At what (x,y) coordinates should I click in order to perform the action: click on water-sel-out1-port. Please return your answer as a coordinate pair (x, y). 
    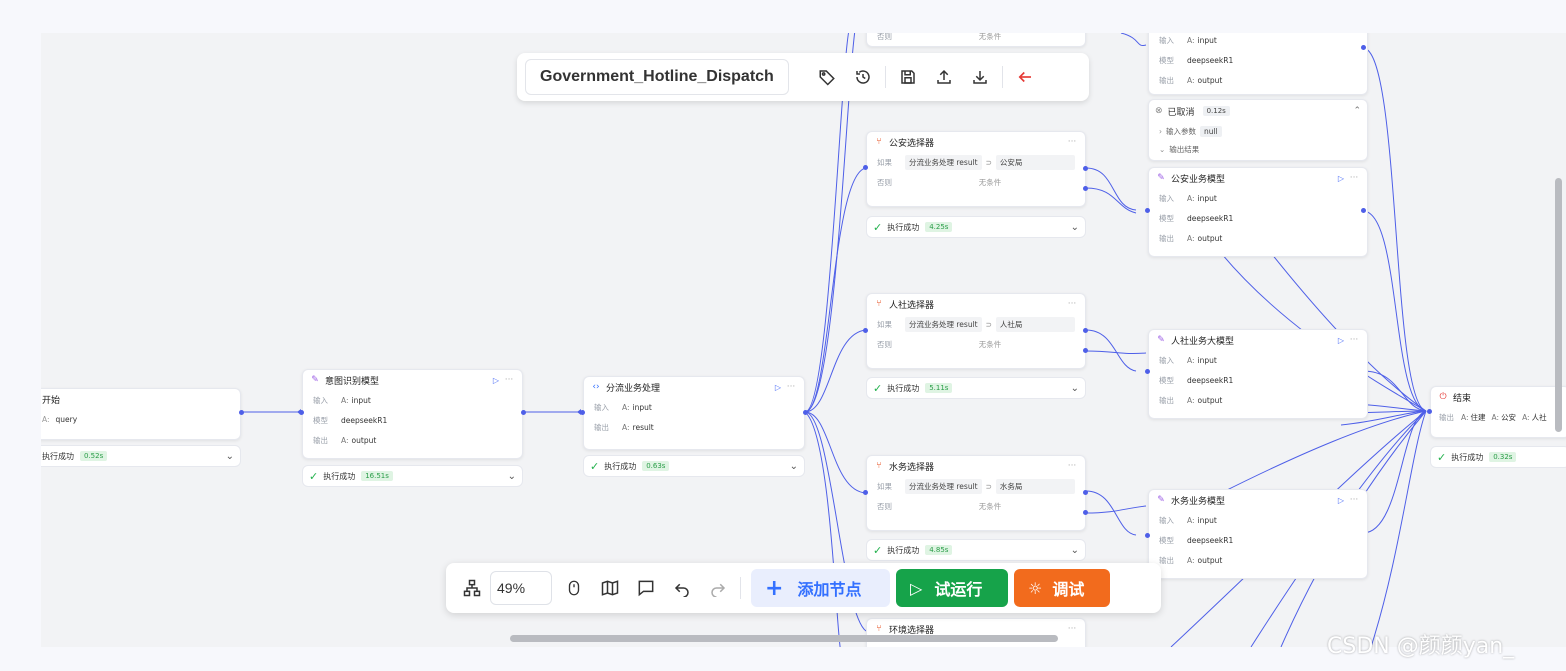
    Looking at the image, I should click on (1085, 492).